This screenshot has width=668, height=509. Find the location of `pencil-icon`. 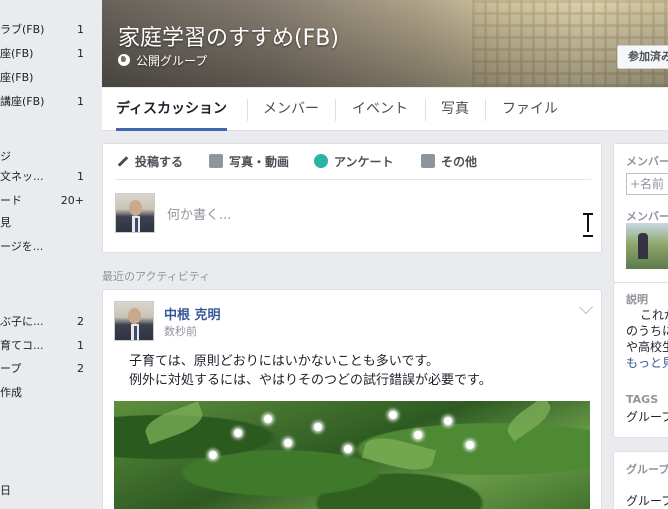

pencil-icon is located at coordinates (122, 161).